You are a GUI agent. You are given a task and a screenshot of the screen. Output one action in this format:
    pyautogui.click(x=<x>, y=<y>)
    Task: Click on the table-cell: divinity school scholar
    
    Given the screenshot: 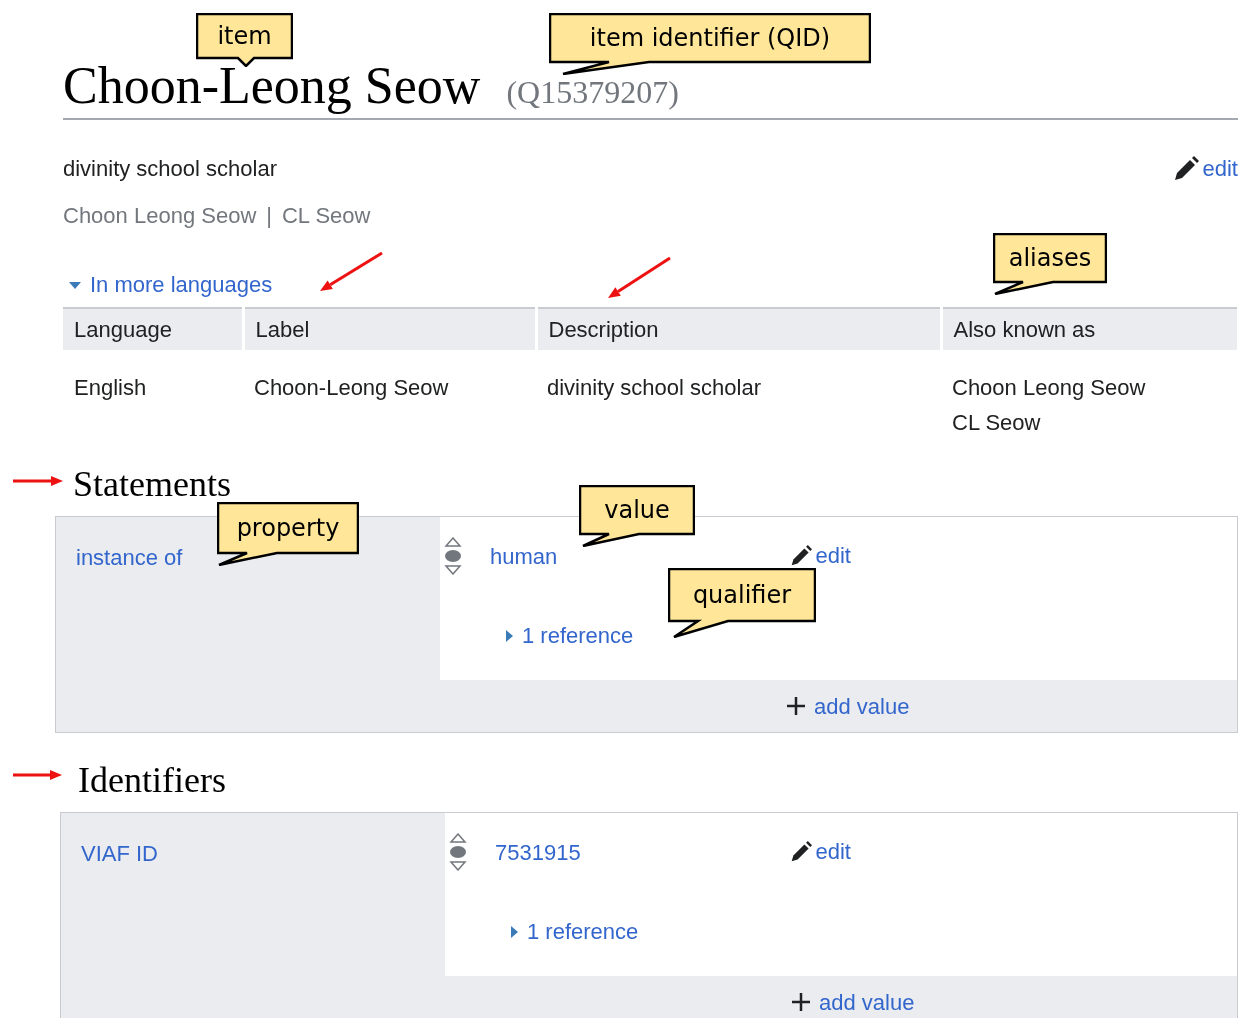 What is the action you would take?
    pyautogui.click(x=738, y=395)
    